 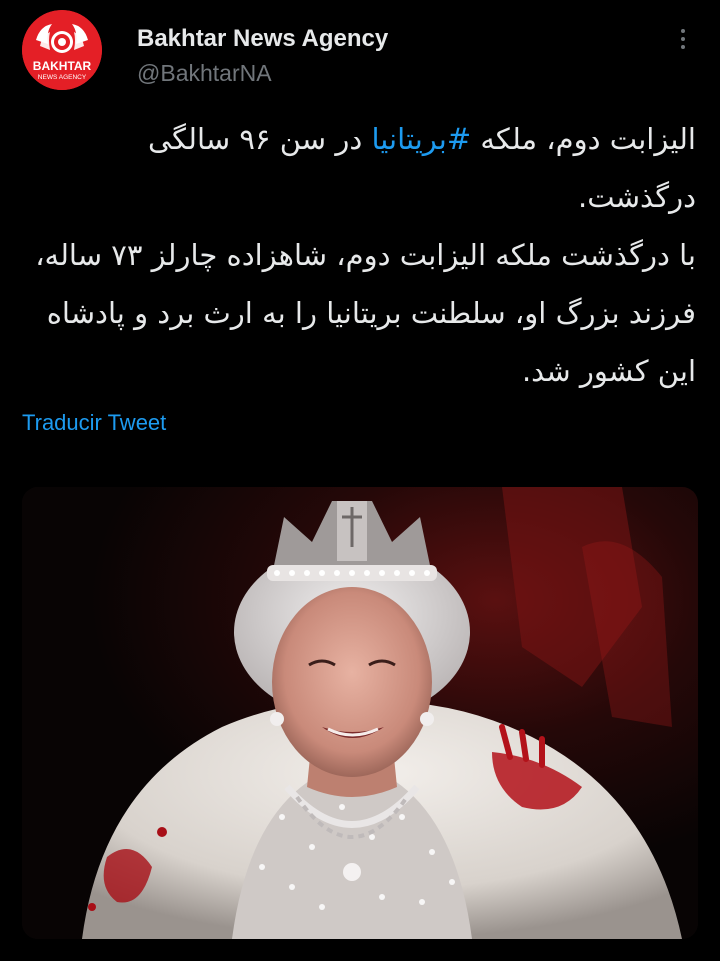 I want to click on translate-tweet-link: Traducir Tweet, so click(x=94, y=423).